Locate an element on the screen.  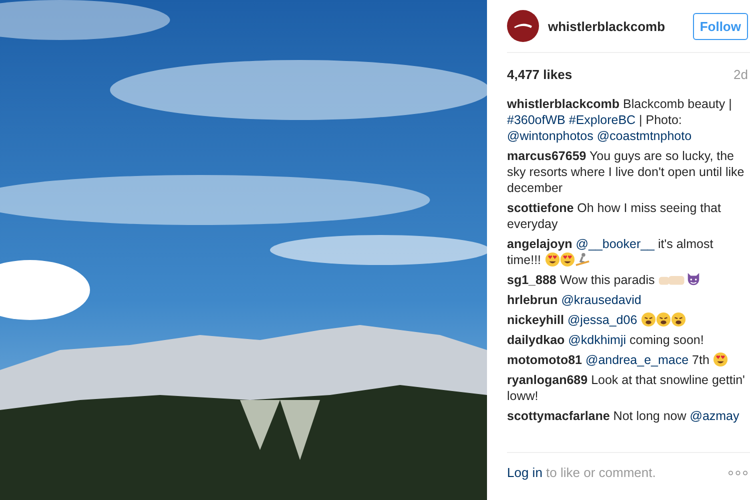
comment-username: ryanlogan689 is located at coordinates (547, 380).